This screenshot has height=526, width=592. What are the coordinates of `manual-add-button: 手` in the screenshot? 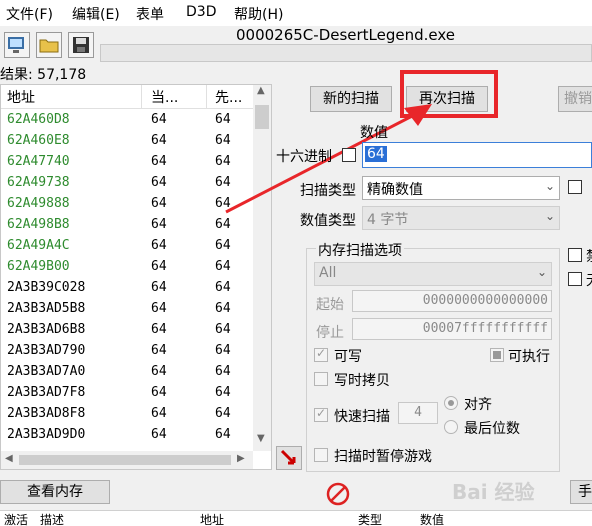 It's located at (581, 492).